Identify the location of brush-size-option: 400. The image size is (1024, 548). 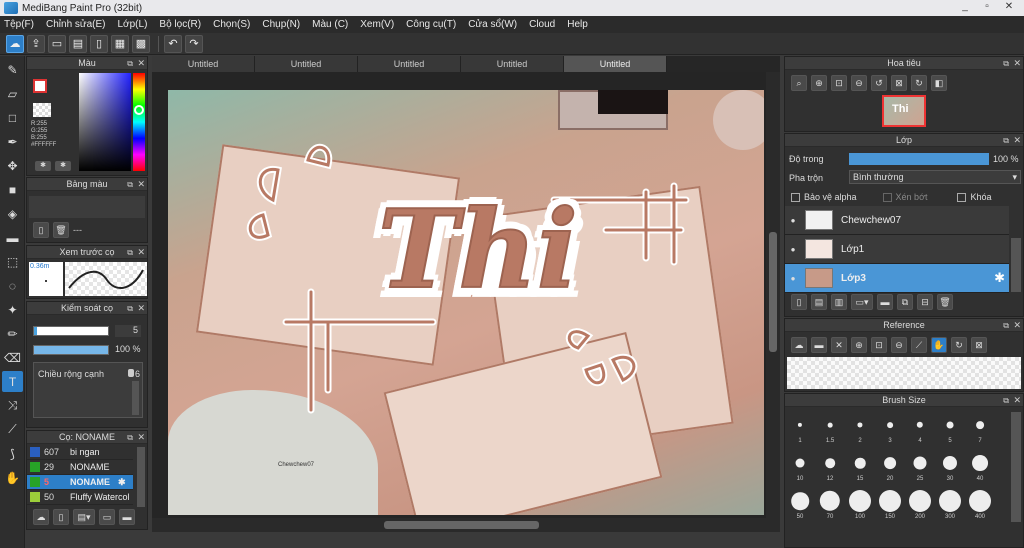
(980, 504).